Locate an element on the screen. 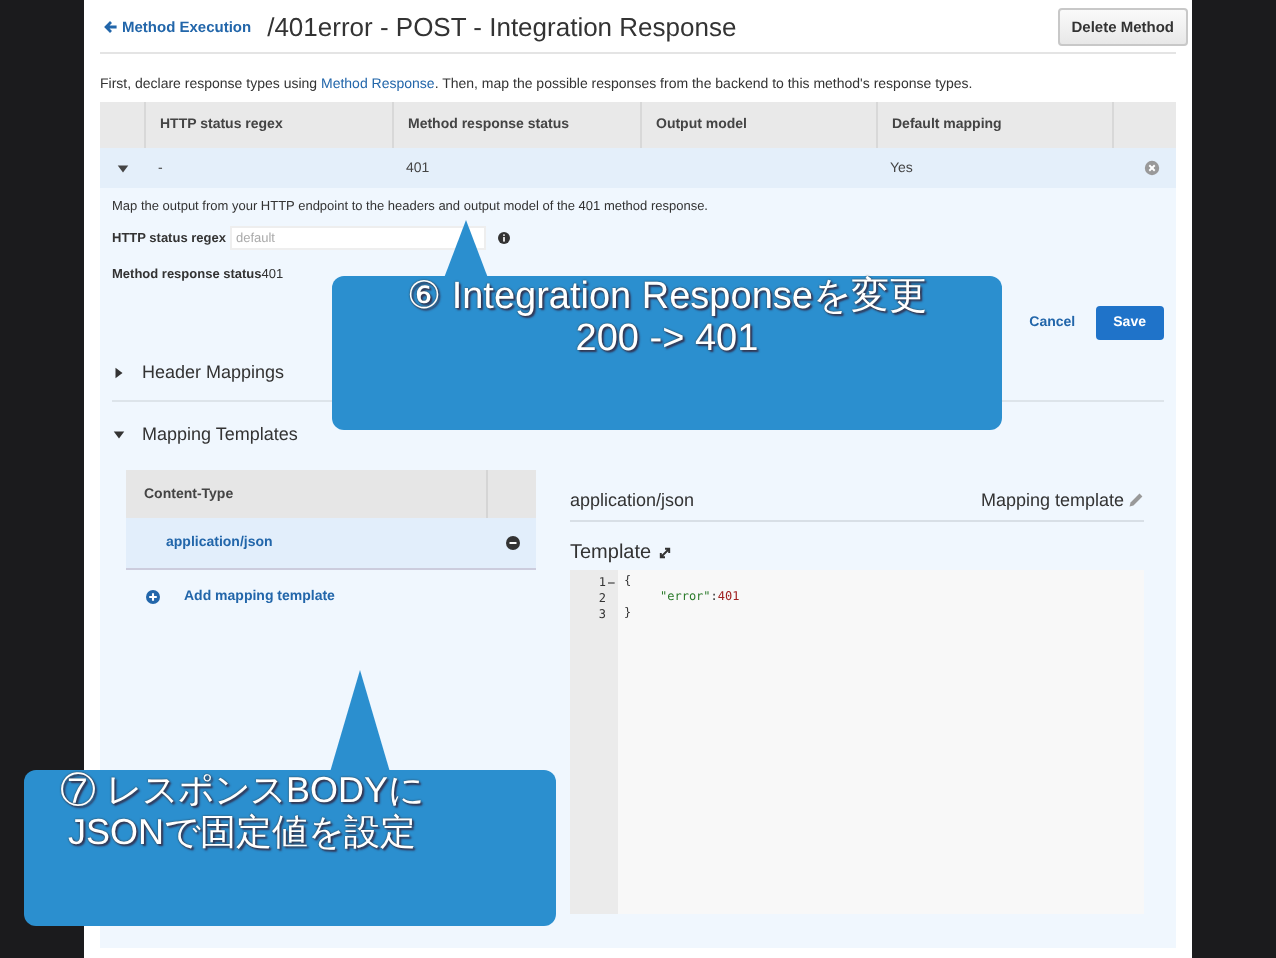 The width and height of the screenshot is (1276, 958). back-arrow-icon is located at coordinates (111, 26).